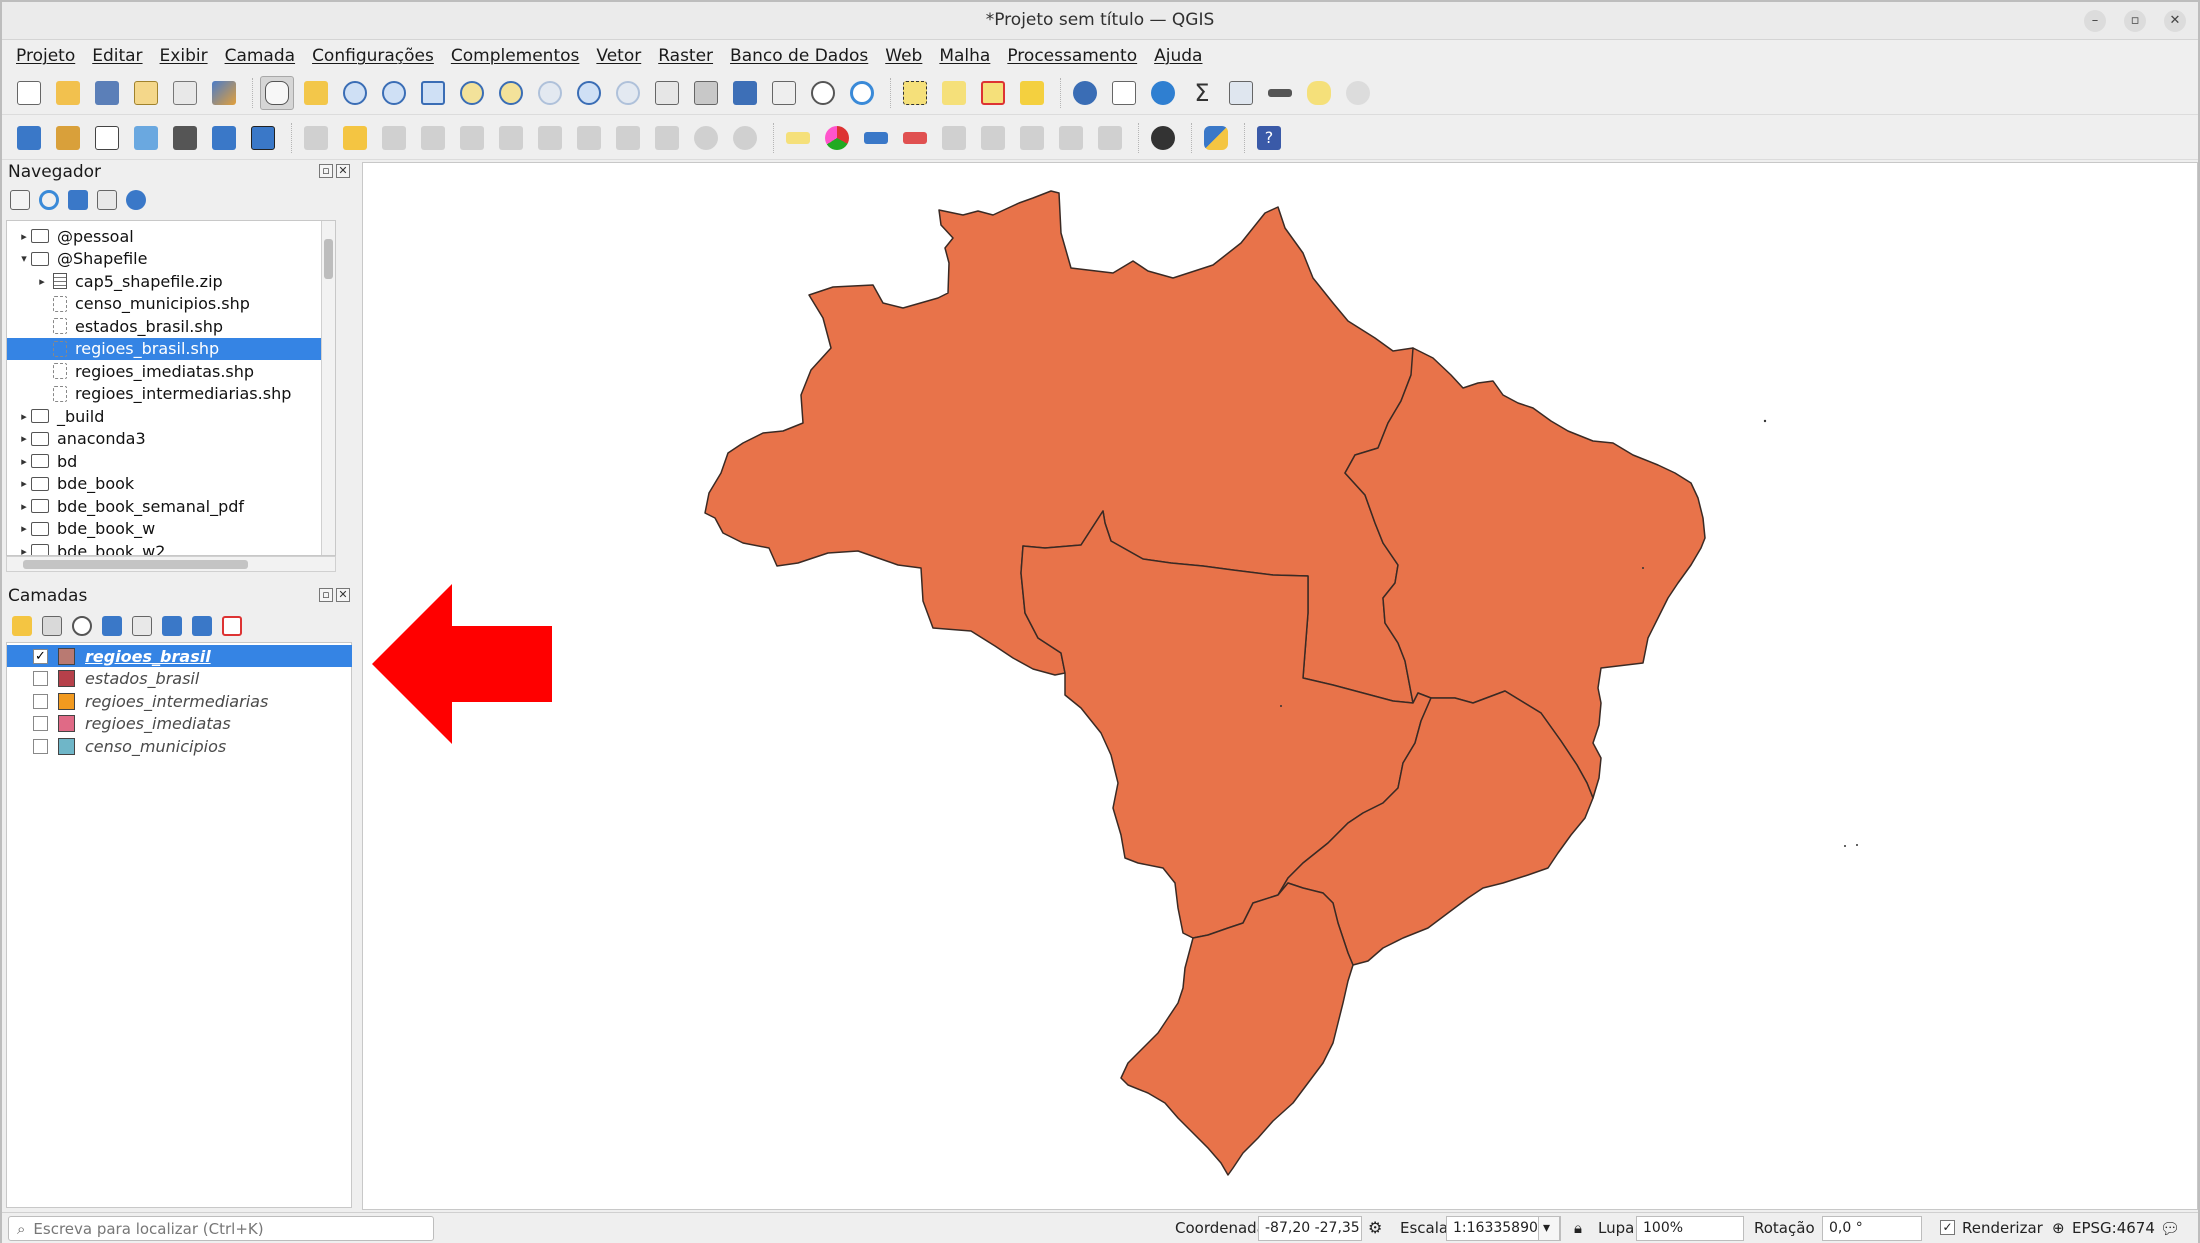  I want to click on move-label-icon, so click(954, 138).